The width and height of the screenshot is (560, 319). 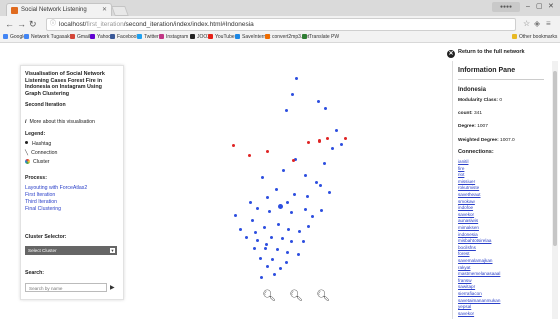 What do you see at coordinates (66, 287) in the screenshot?
I see `search-input: Search by name` at bounding box center [66, 287].